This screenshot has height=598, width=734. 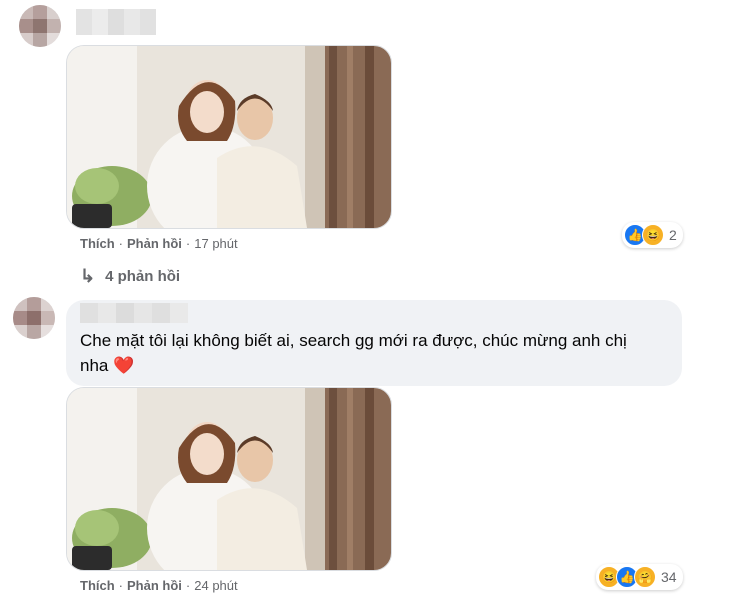 What do you see at coordinates (124, 365) in the screenshot?
I see `heart-emoji: ❤️` at bounding box center [124, 365].